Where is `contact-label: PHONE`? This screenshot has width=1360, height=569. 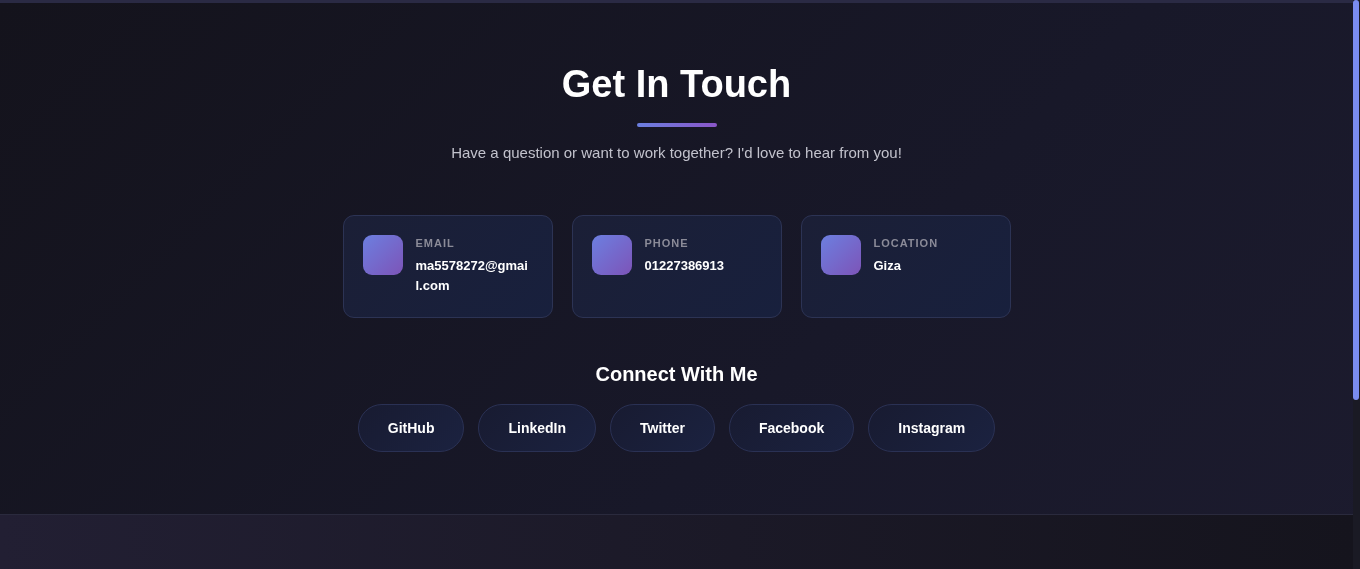 contact-label: PHONE is located at coordinates (667, 243).